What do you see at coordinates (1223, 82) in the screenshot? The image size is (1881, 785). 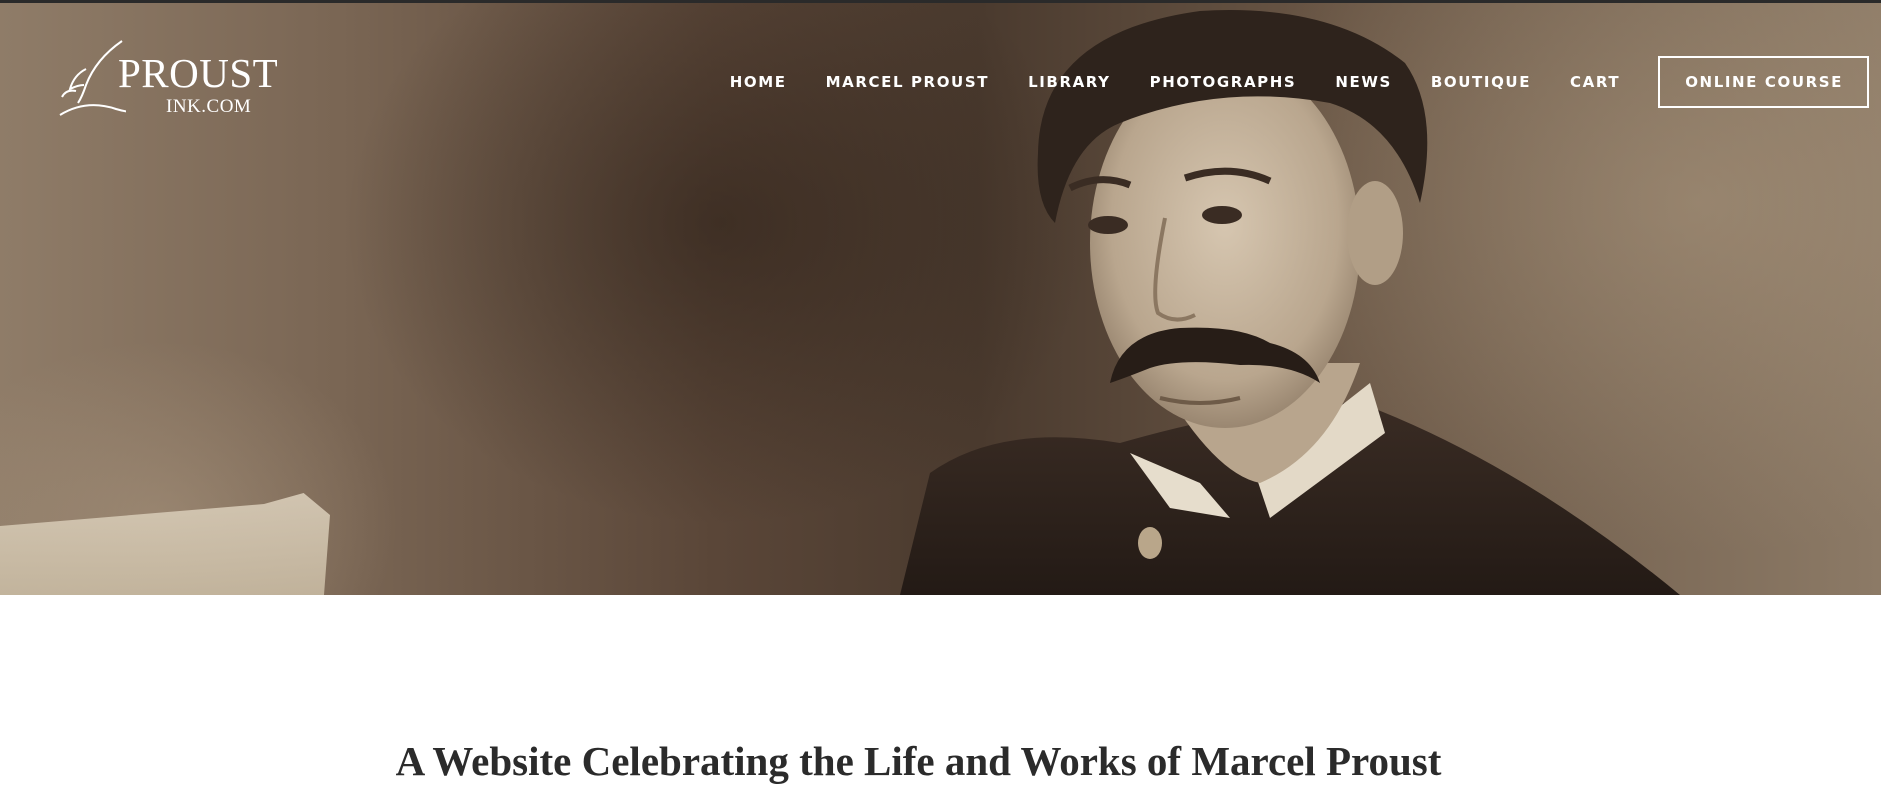 I see `nav-item-photographs: PHOTOGRAPHS` at bounding box center [1223, 82].